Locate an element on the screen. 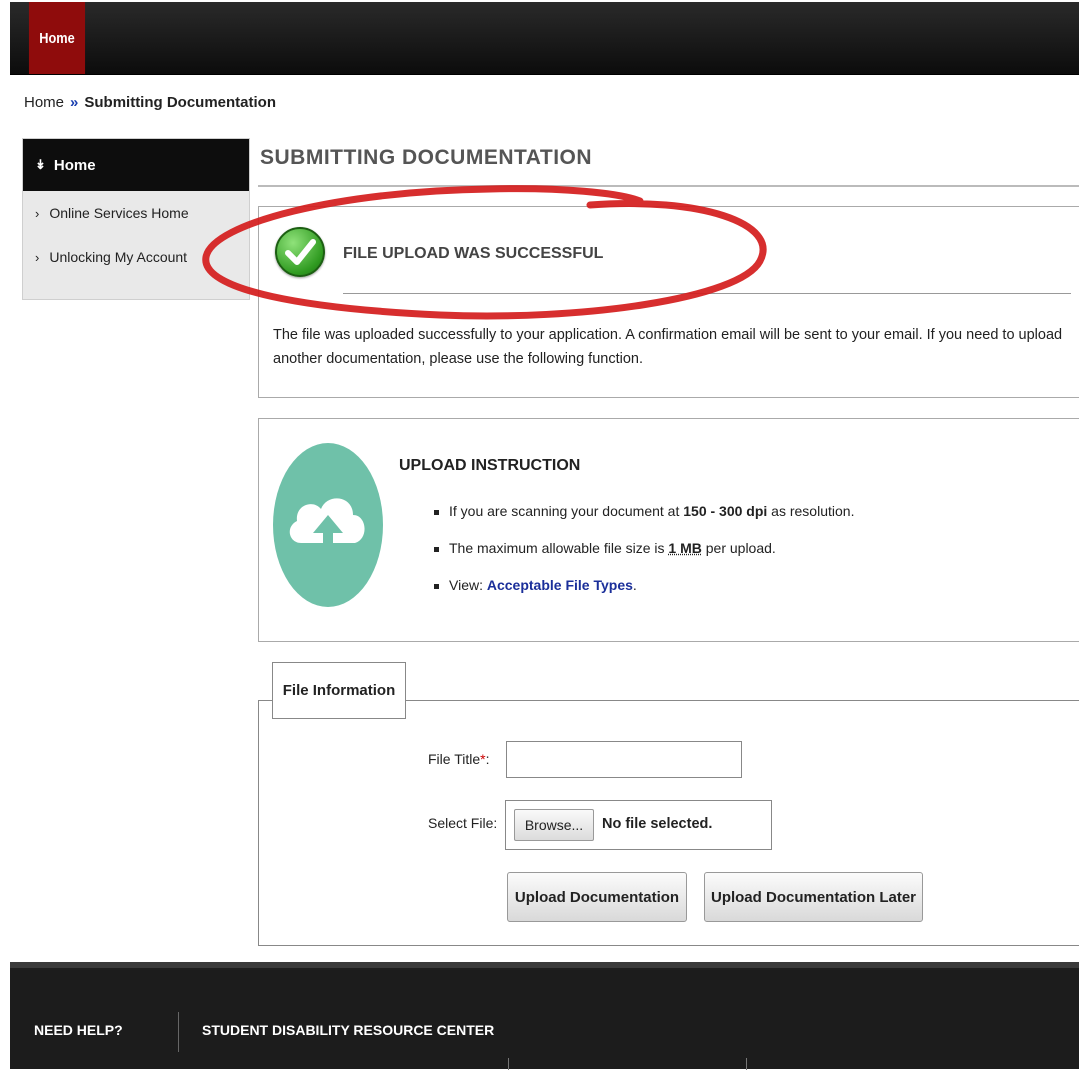  acceptable-file-types-link: Acceptable File Types is located at coordinates (560, 585).